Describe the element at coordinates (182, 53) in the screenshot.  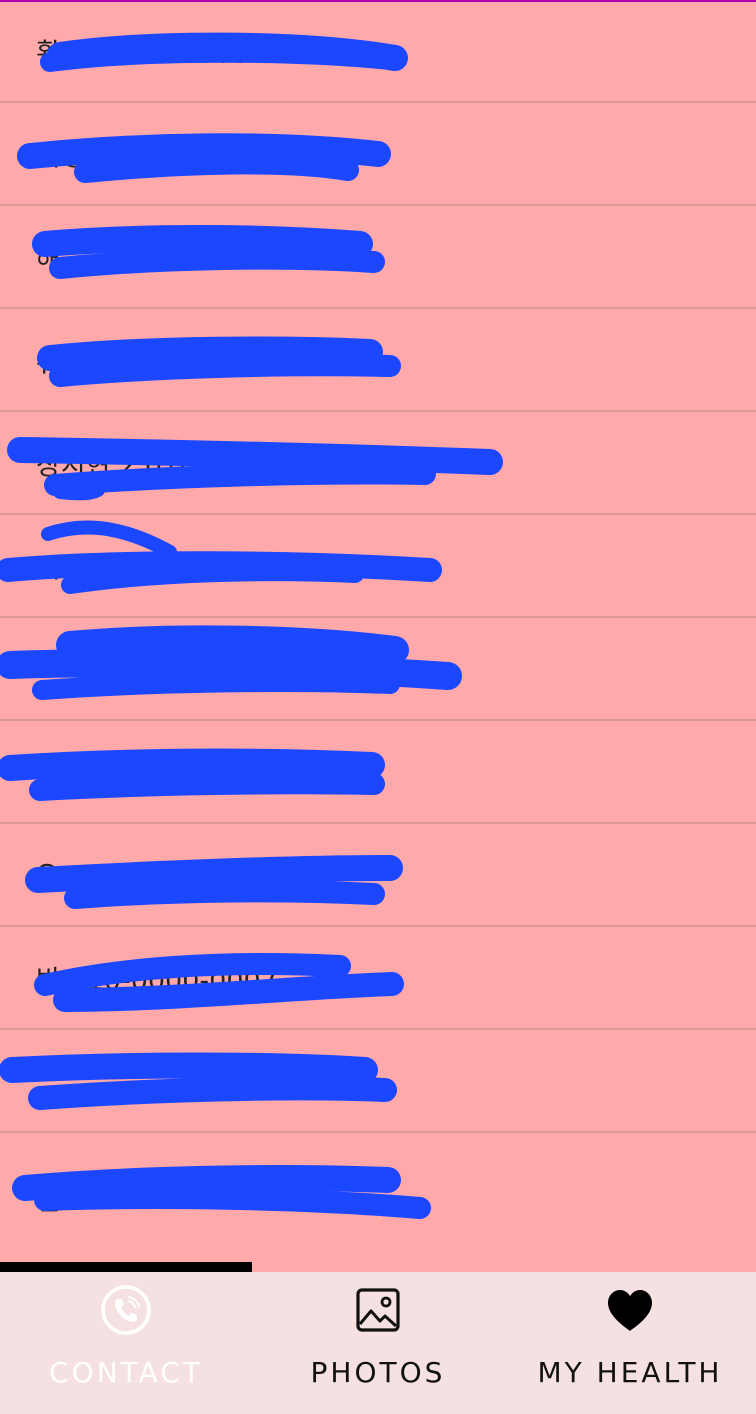
I see `contact-name: 황지현 010-2000-0000` at that location.